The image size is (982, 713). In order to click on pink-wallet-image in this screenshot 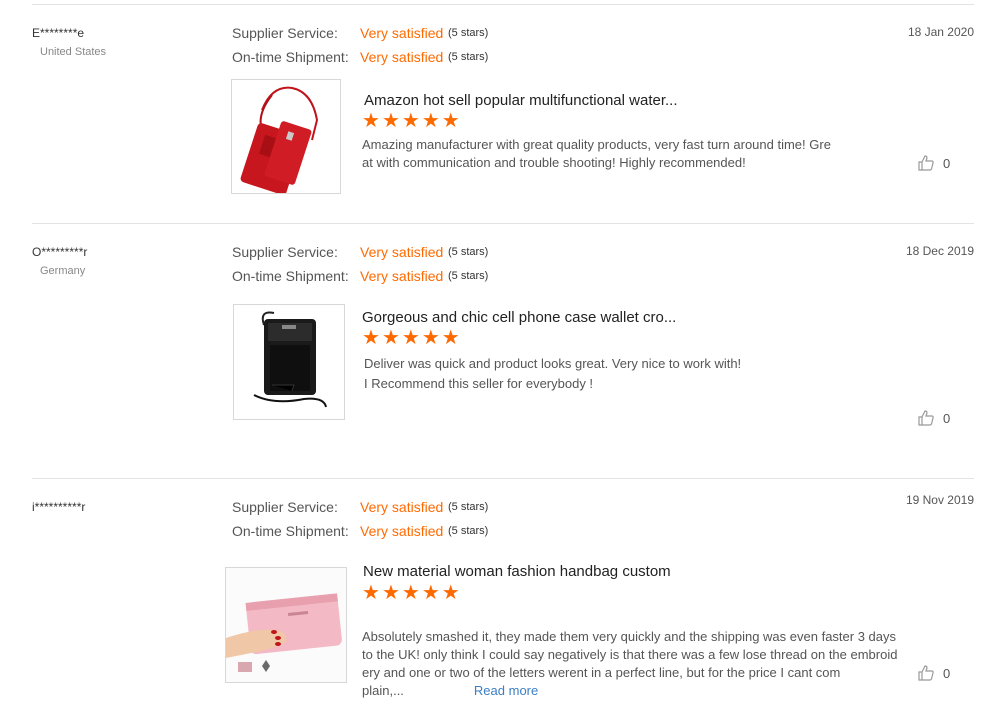, I will do `click(286, 625)`.